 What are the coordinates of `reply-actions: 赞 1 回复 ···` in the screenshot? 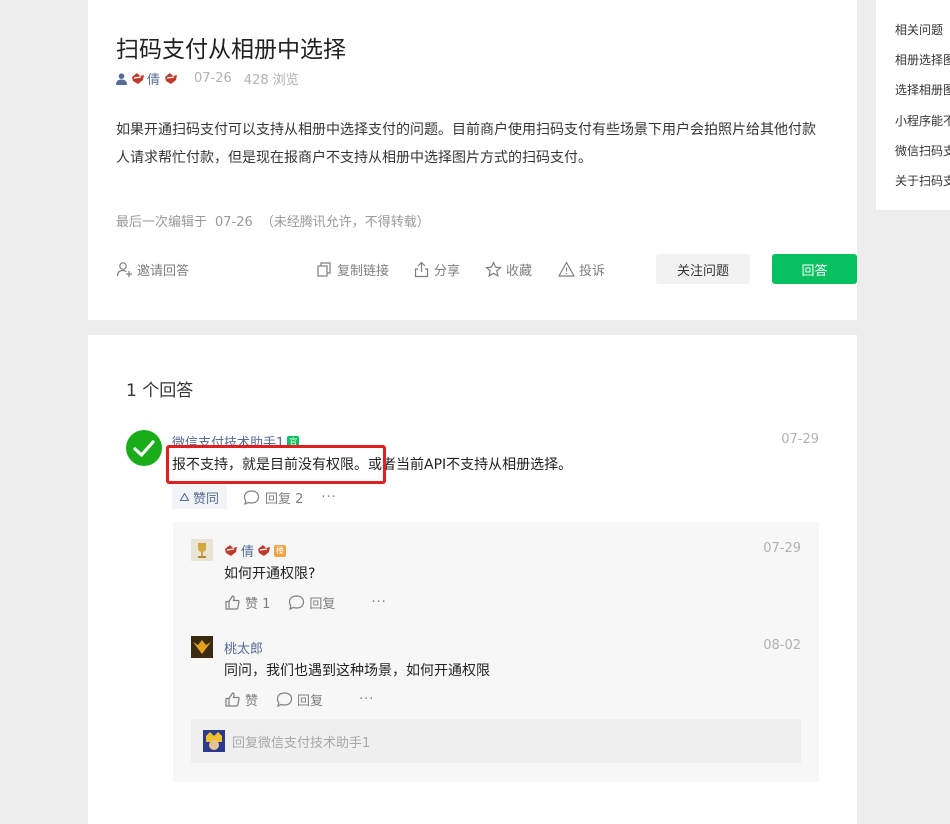 It's located at (305, 602).